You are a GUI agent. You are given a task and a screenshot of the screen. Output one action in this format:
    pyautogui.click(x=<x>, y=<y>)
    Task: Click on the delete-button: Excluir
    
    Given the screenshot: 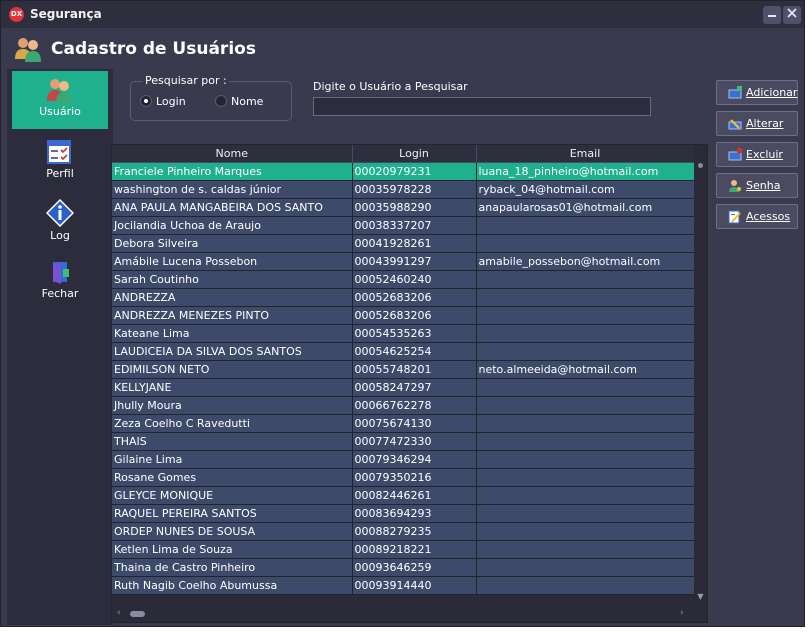 What is the action you would take?
    pyautogui.click(x=757, y=154)
    